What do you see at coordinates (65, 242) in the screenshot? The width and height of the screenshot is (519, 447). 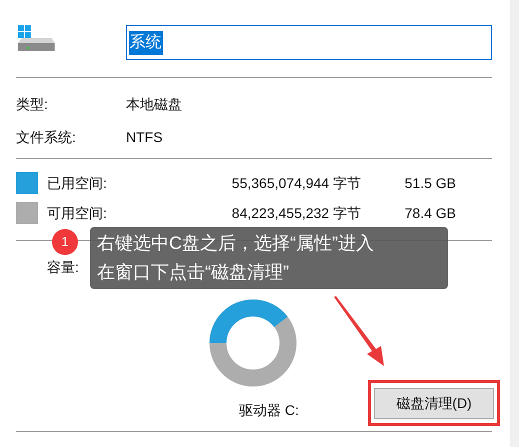 I see `badge-number: 1` at bounding box center [65, 242].